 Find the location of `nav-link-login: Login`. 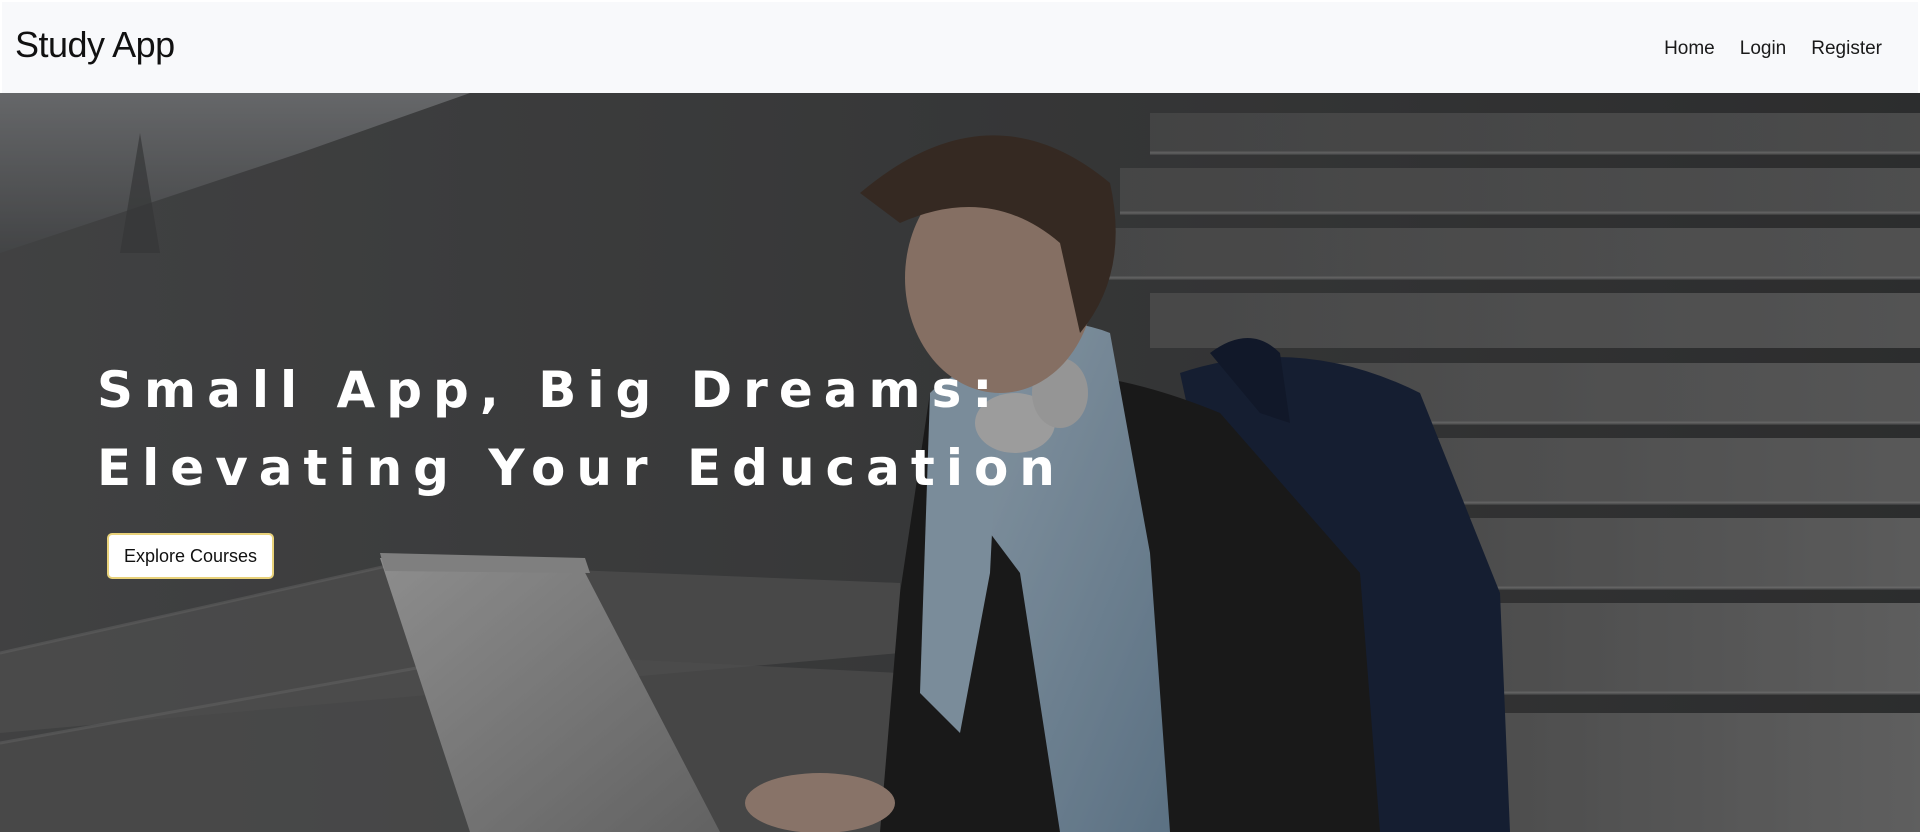

nav-link-login: Login is located at coordinates (1763, 49).